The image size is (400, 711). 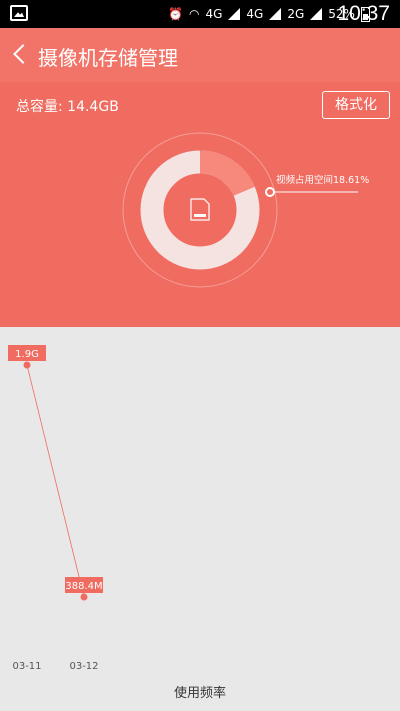 I want to click on network-type-a: 4G, so click(x=214, y=14).